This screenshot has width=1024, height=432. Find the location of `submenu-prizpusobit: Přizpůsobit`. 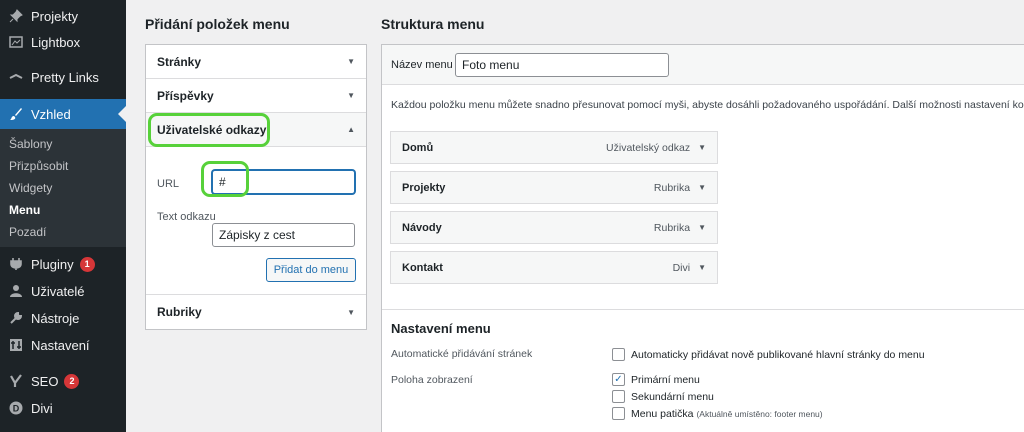

submenu-prizpusobit: Přizpůsobit is located at coordinates (63, 166).